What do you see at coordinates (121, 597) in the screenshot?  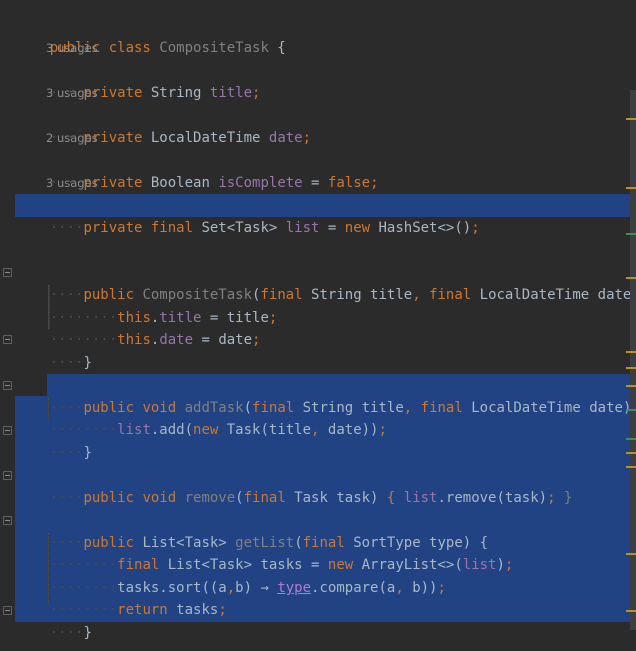 I see `code-line-getlist-body-3: ········return tasks;` at bounding box center [121, 597].